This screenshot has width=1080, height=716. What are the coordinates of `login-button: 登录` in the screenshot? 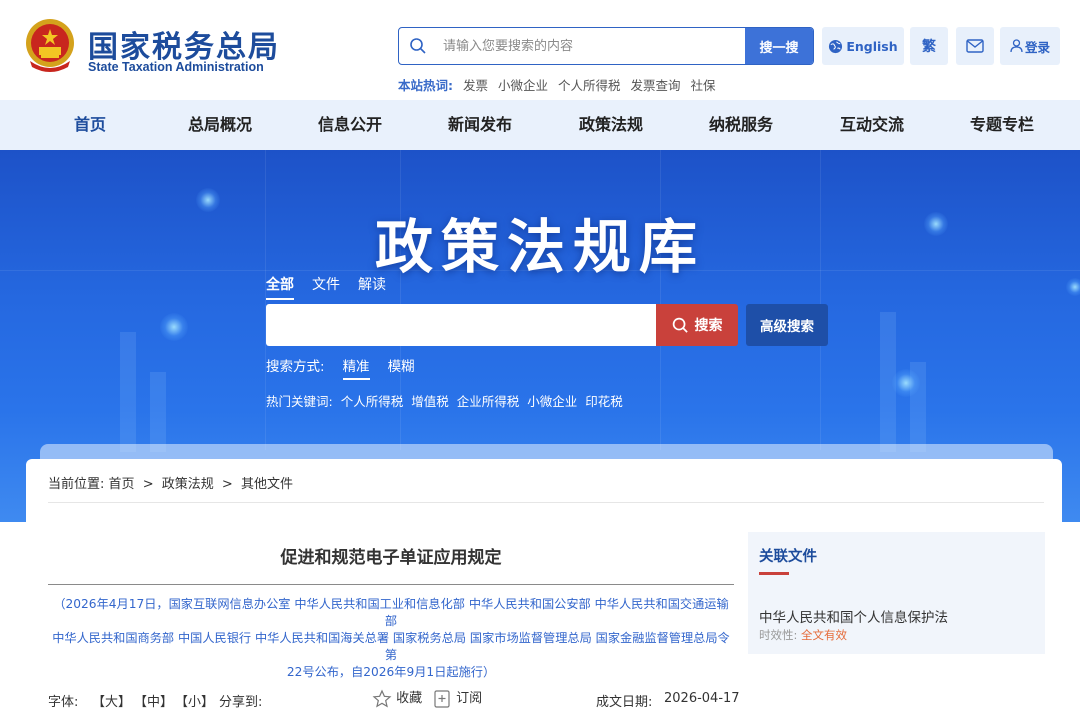 It's located at (1030, 46).